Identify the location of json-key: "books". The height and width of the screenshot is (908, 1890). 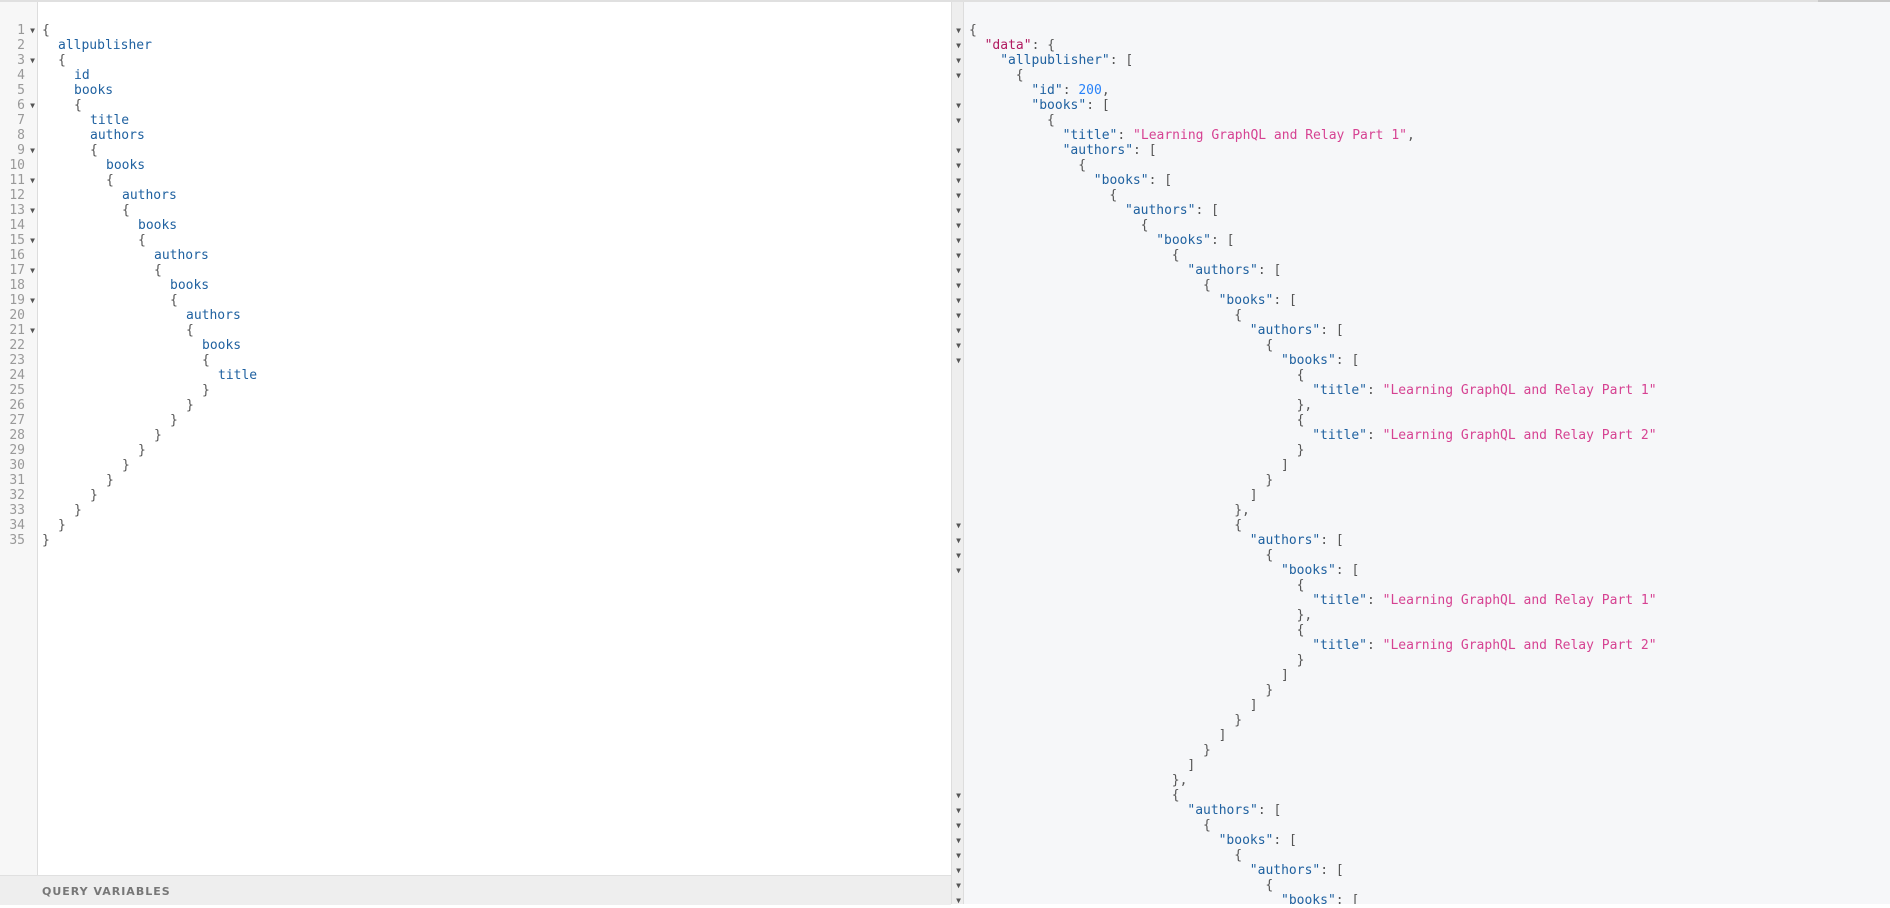
(1308, 900).